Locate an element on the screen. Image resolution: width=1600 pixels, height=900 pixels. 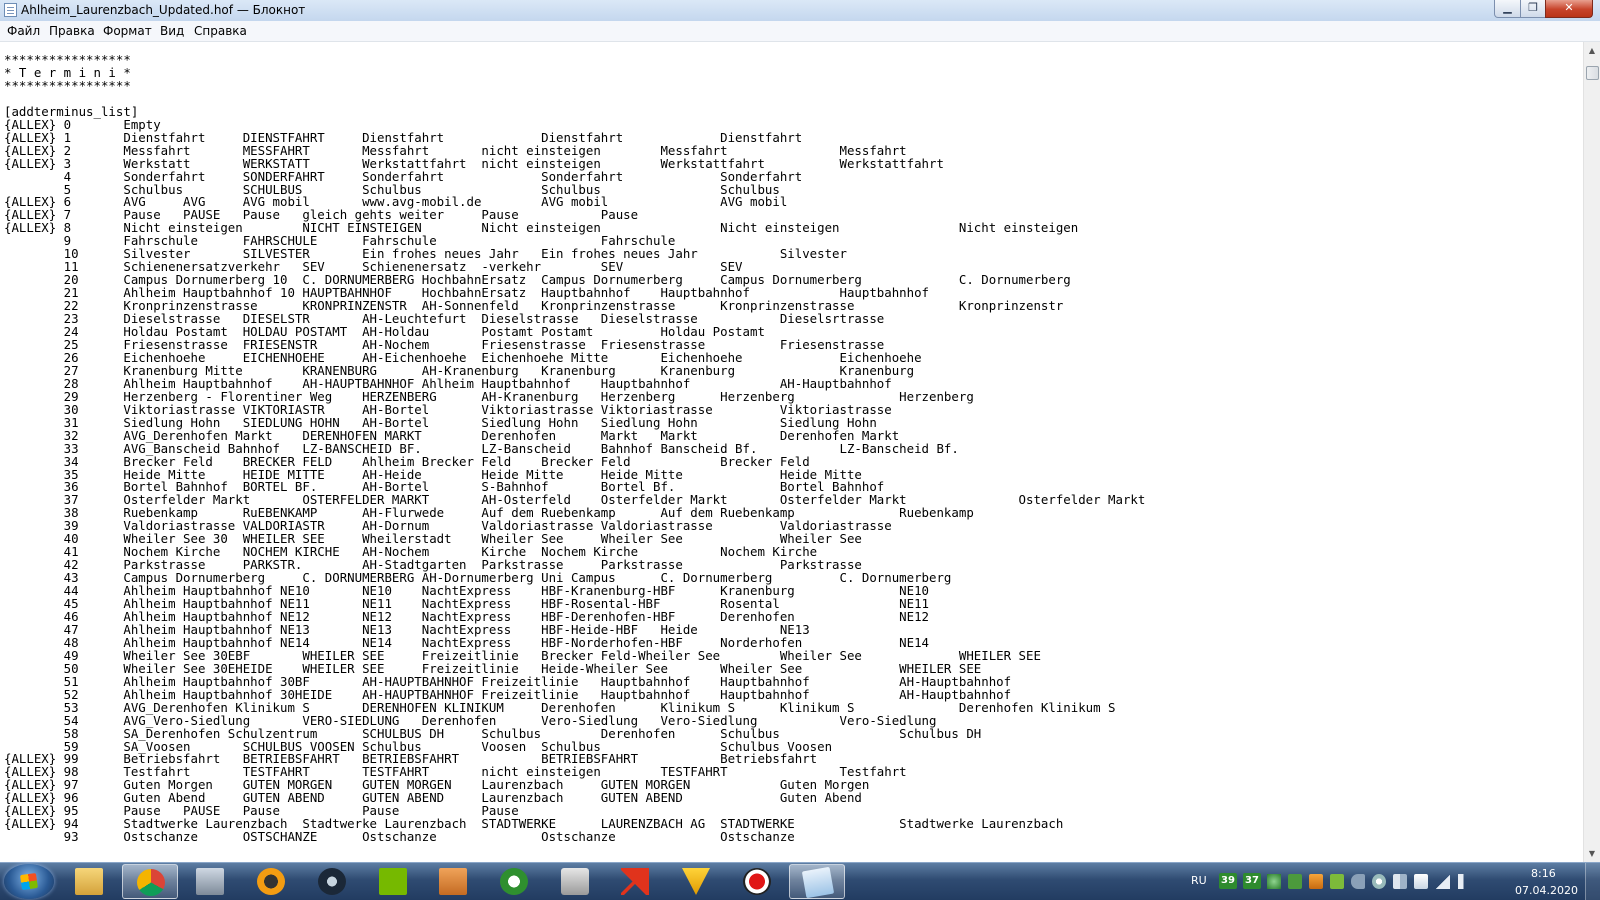
menu-edit: Правка is located at coordinates (72, 31).